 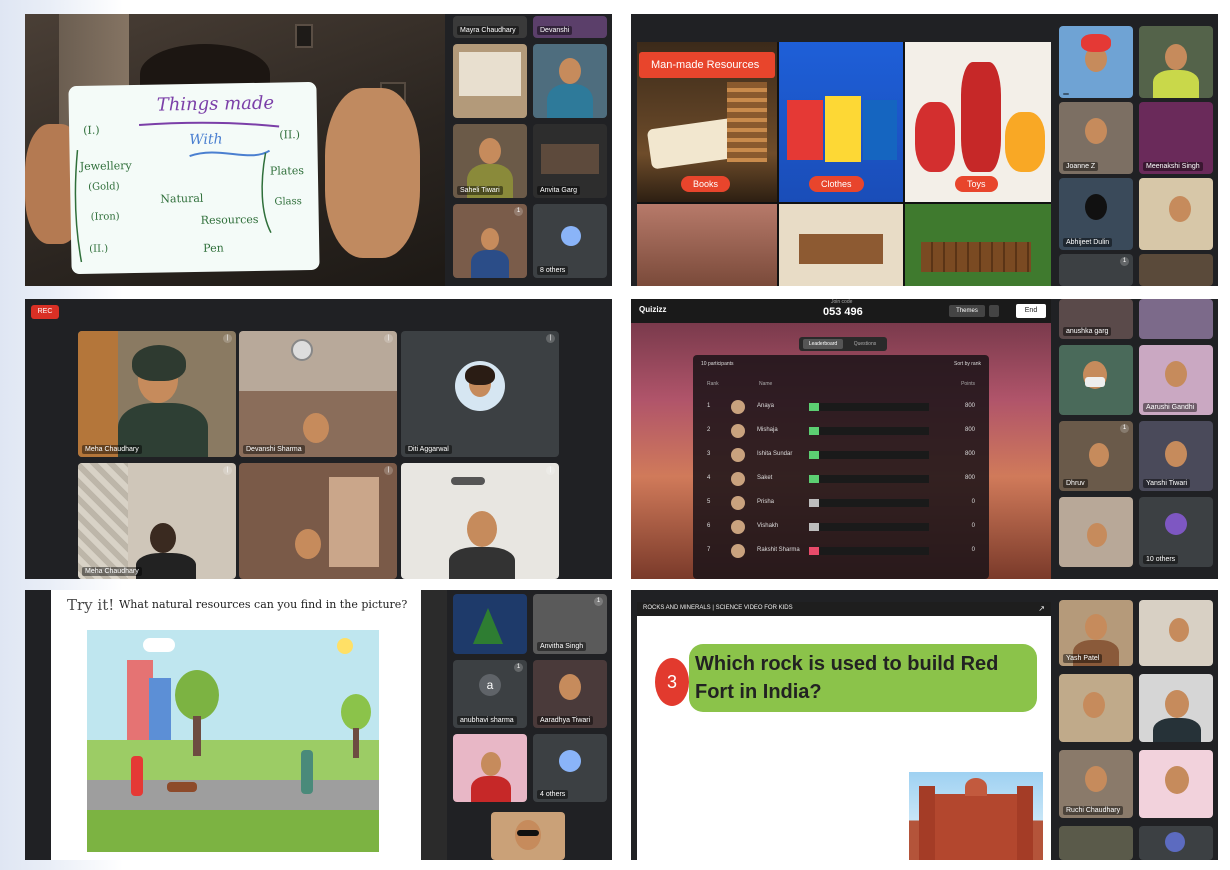 I want to click on share-icon: ↗, so click(x=1041, y=608).